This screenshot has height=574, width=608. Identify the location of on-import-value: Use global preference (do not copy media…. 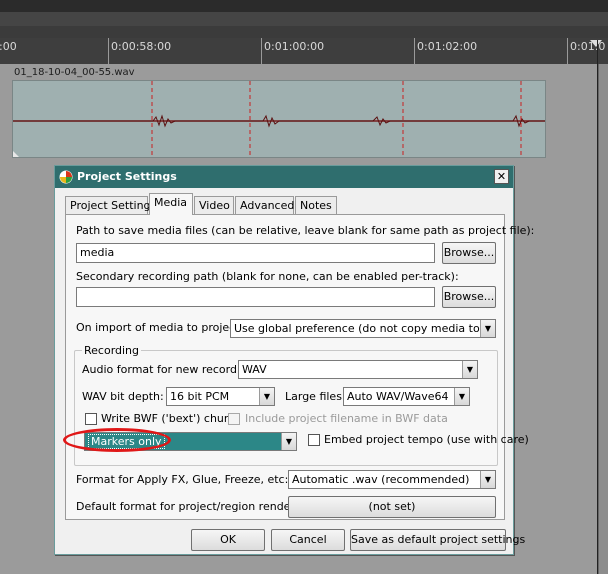
(365, 328).